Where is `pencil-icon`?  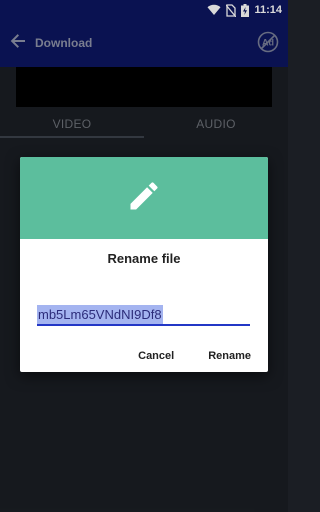 pencil-icon is located at coordinates (144, 198).